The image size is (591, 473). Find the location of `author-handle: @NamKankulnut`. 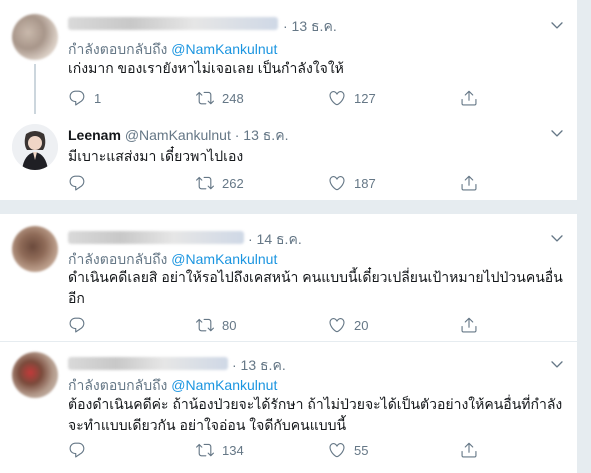

author-handle: @NamKankulnut is located at coordinates (178, 135).